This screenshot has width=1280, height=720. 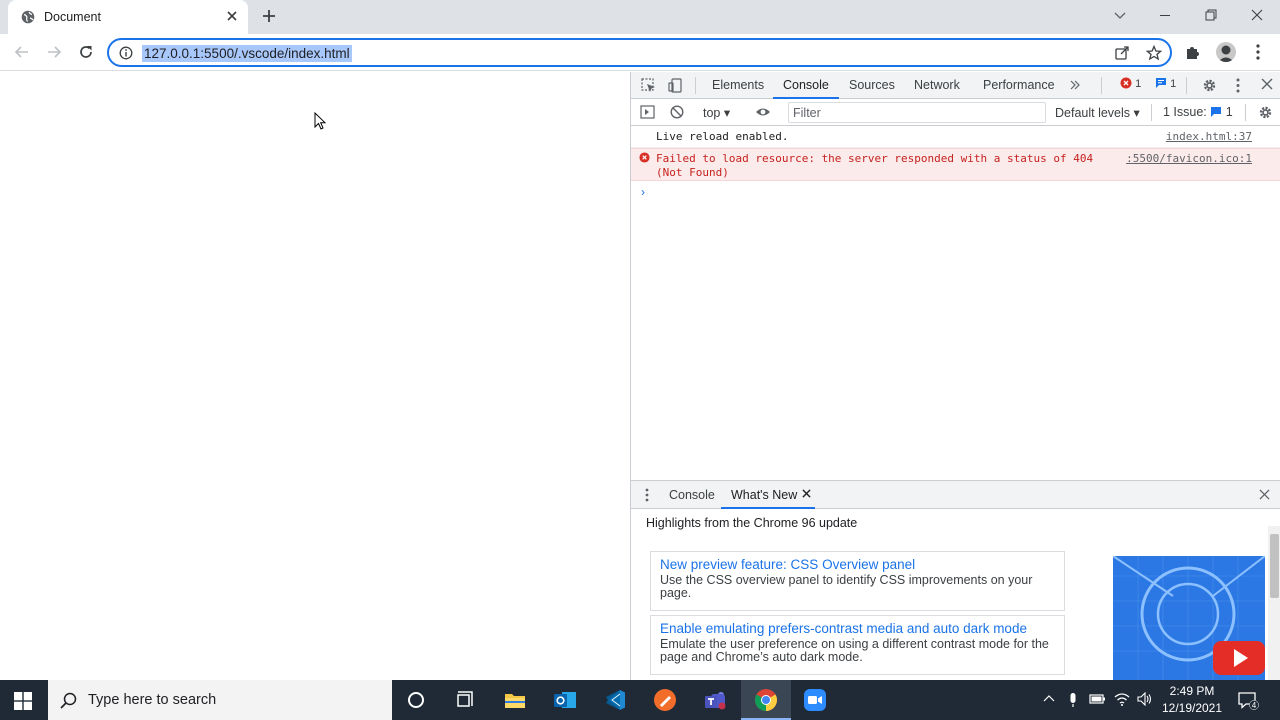 What do you see at coordinates (22, 52) in the screenshot?
I see `back-icon` at bounding box center [22, 52].